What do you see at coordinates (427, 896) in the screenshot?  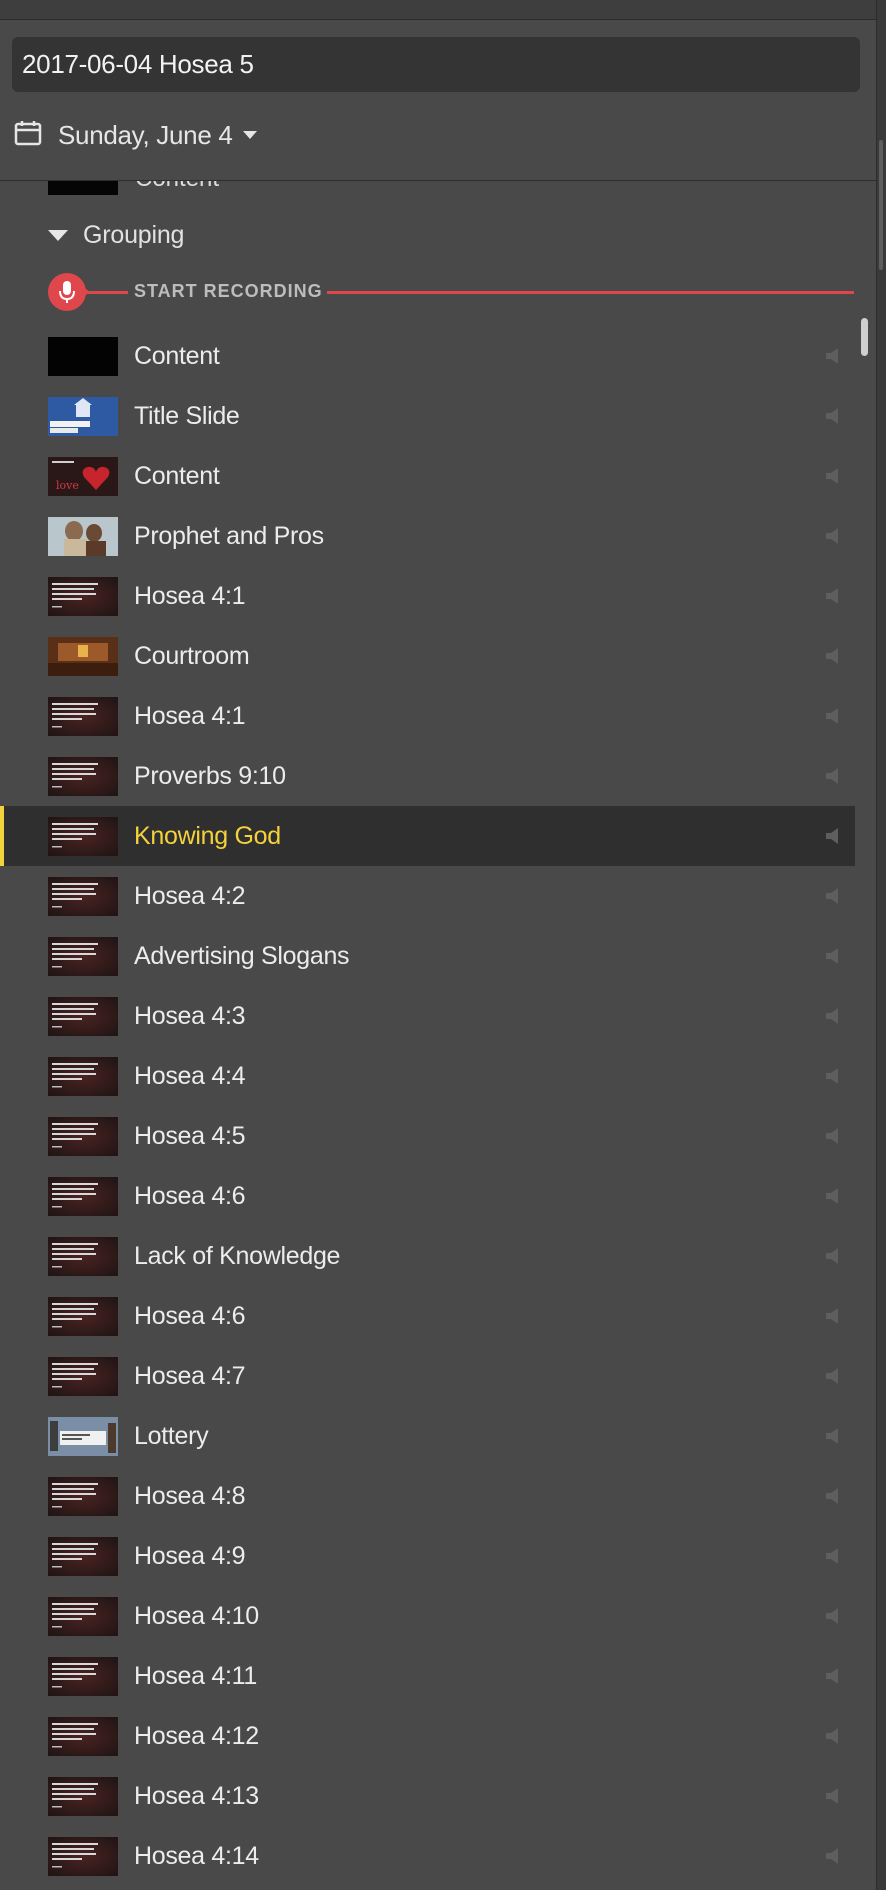 I see `slide-row: Hosea 4:2` at bounding box center [427, 896].